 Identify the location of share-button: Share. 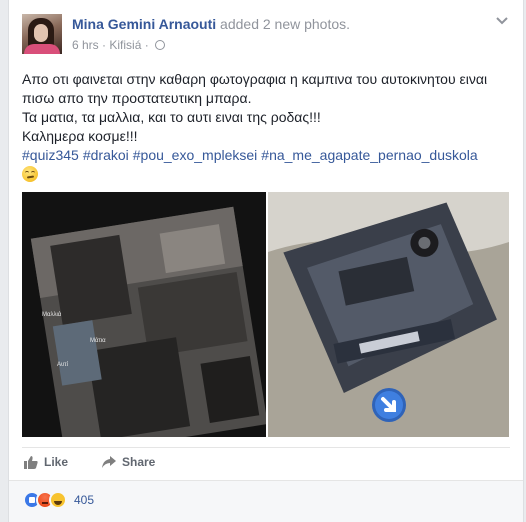
(128, 462).